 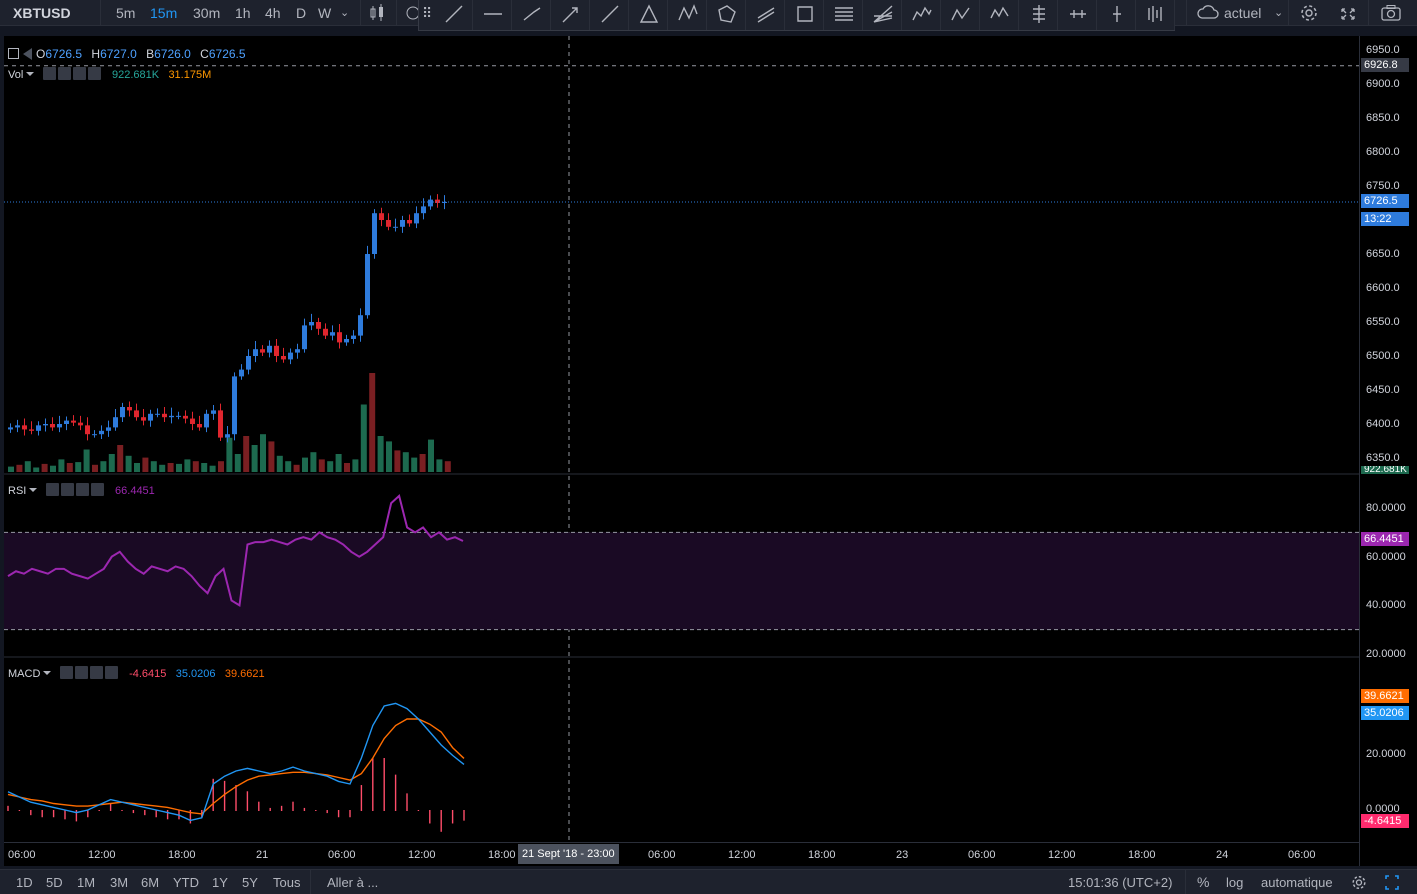 What do you see at coordinates (1156, 15) in the screenshot?
I see `bars-pattern-icon` at bounding box center [1156, 15].